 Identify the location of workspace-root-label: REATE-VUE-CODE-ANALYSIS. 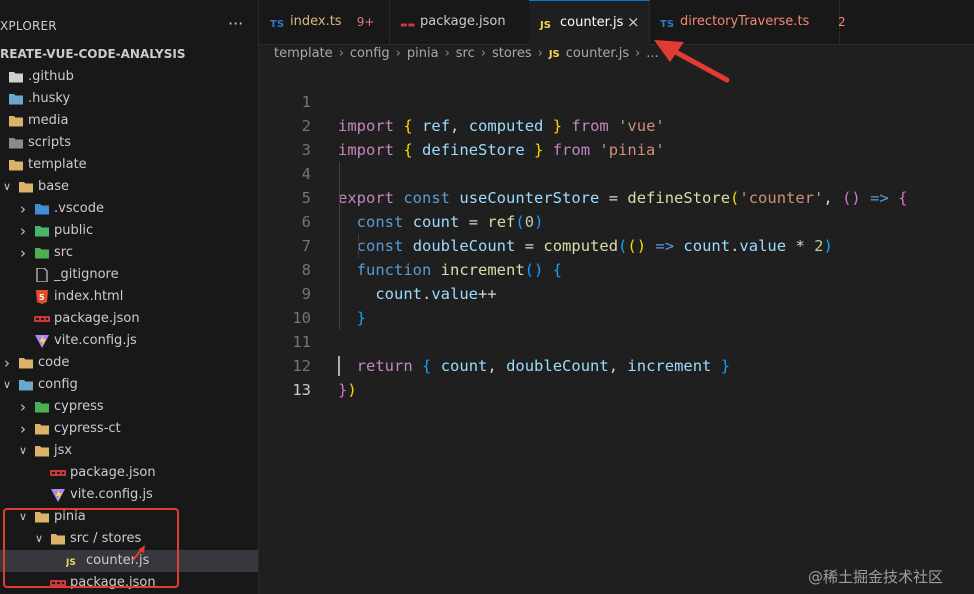
(92, 54).